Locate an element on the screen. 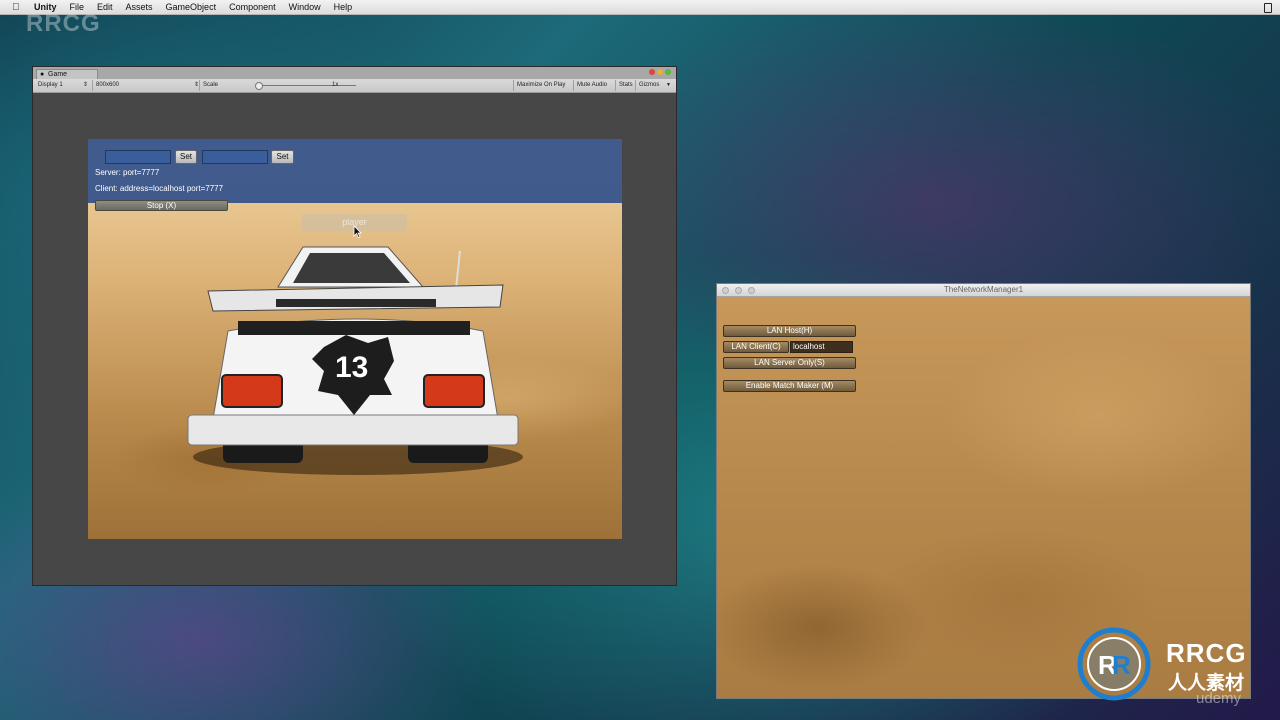 The width and height of the screenshot is (1280, 720). stats-toggle: Stats is located at coordinates (626, 85).